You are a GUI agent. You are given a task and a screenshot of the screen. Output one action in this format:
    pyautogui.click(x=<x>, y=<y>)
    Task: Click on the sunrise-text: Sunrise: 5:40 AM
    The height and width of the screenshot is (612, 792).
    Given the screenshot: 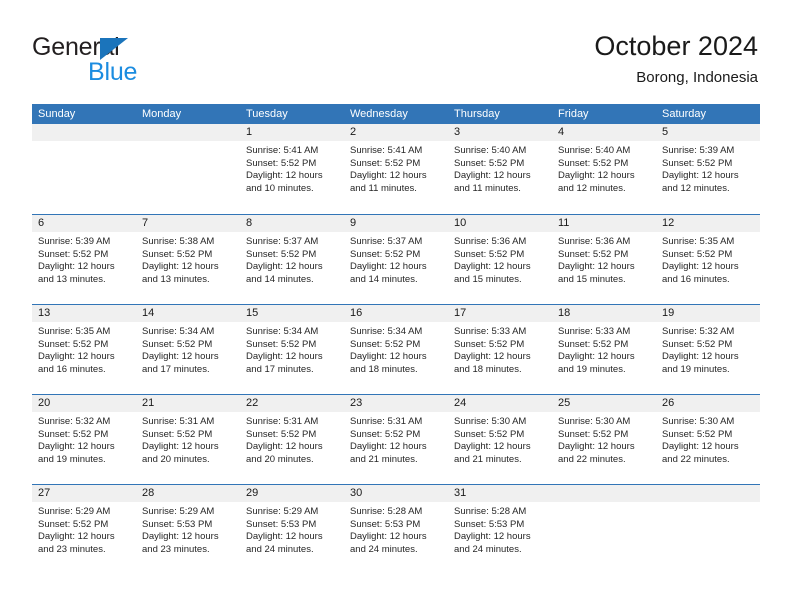 What is the action you would take?
    pyautogui.click(x=490, y=150)
    